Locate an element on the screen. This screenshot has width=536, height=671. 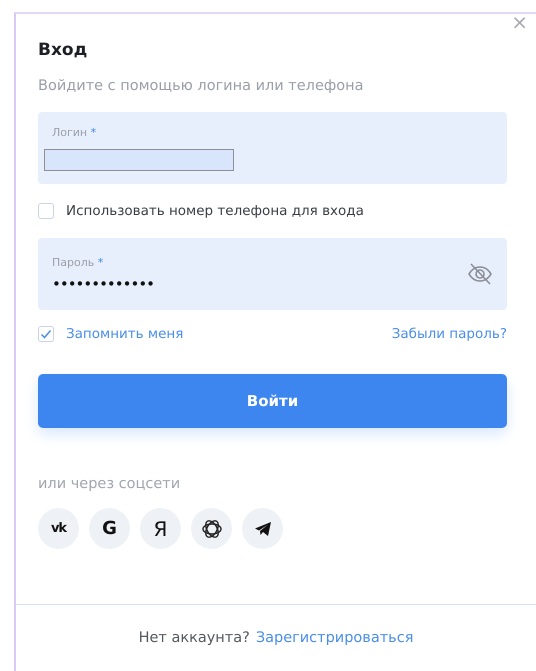
eye-slash-icon is located at coordinates (480, 274).